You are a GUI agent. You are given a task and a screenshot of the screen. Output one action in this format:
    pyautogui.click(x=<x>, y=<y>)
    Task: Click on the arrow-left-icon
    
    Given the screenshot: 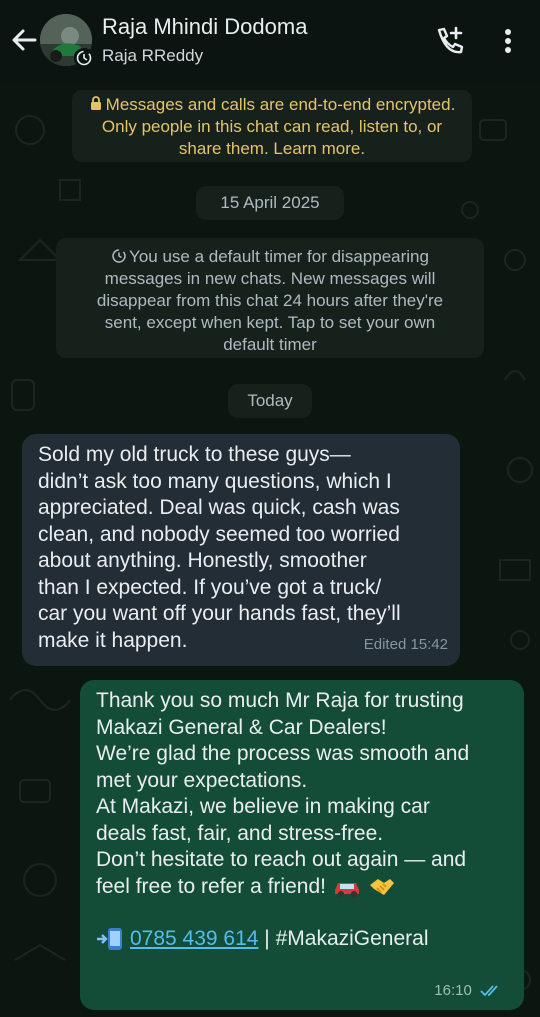 What is the action you would take?
    pyautogui.click(x=24, y=40)
    